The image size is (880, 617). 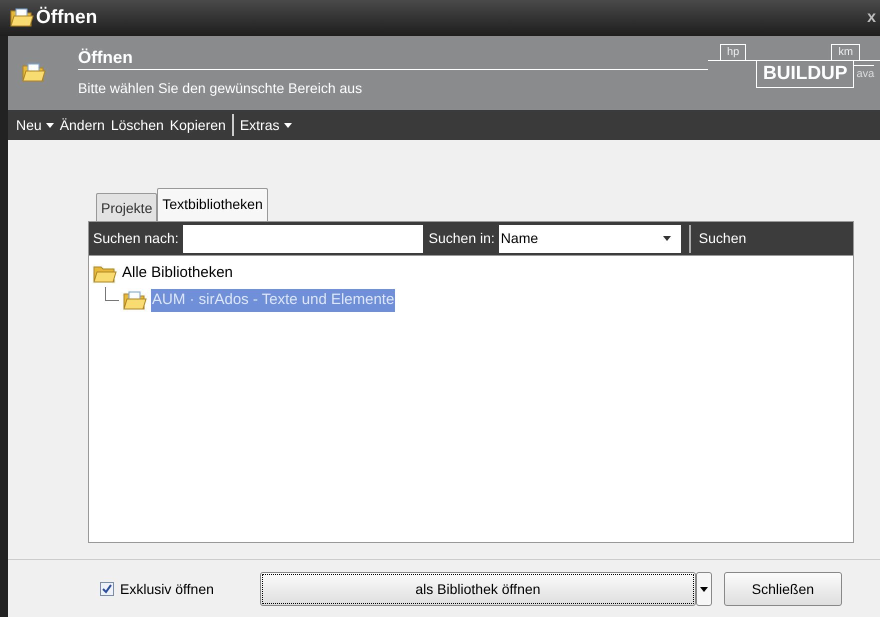 I want to click on dropdown-button, so click(x=704, y=589).